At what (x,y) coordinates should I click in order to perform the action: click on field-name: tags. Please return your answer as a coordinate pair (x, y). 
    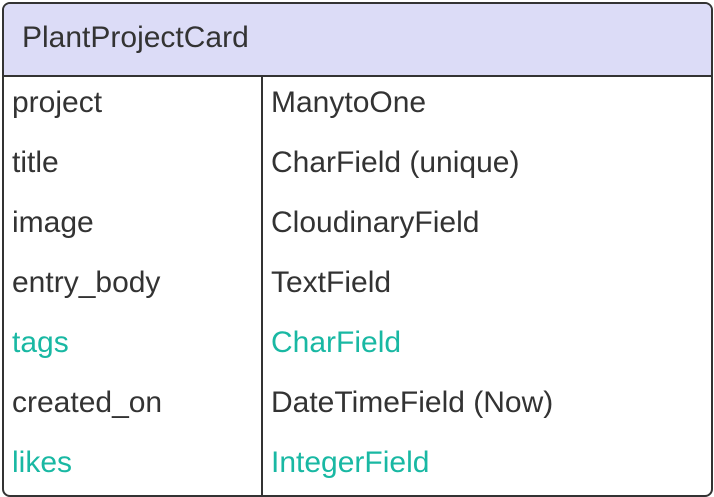
    Looking at the image, I should click on (40, 342).